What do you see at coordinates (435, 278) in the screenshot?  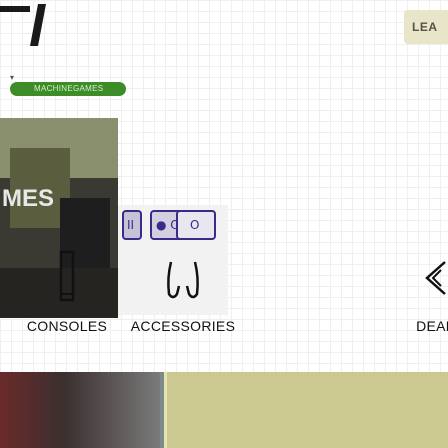 I see `deals-icon` at bounding box center [435, 278].